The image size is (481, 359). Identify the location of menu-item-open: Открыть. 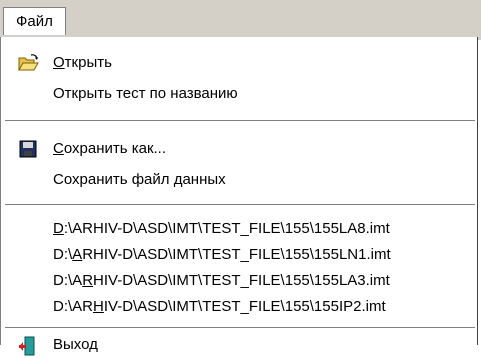
(239, 63).